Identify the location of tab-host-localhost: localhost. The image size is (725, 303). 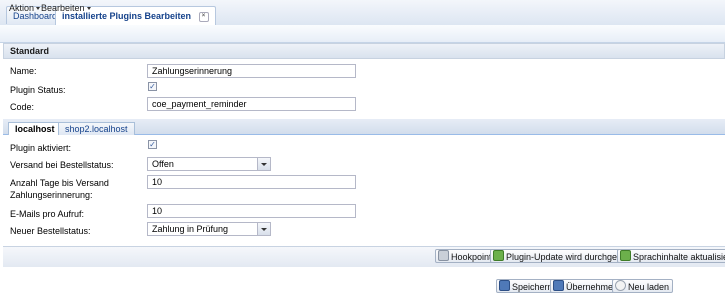
(35, 128).